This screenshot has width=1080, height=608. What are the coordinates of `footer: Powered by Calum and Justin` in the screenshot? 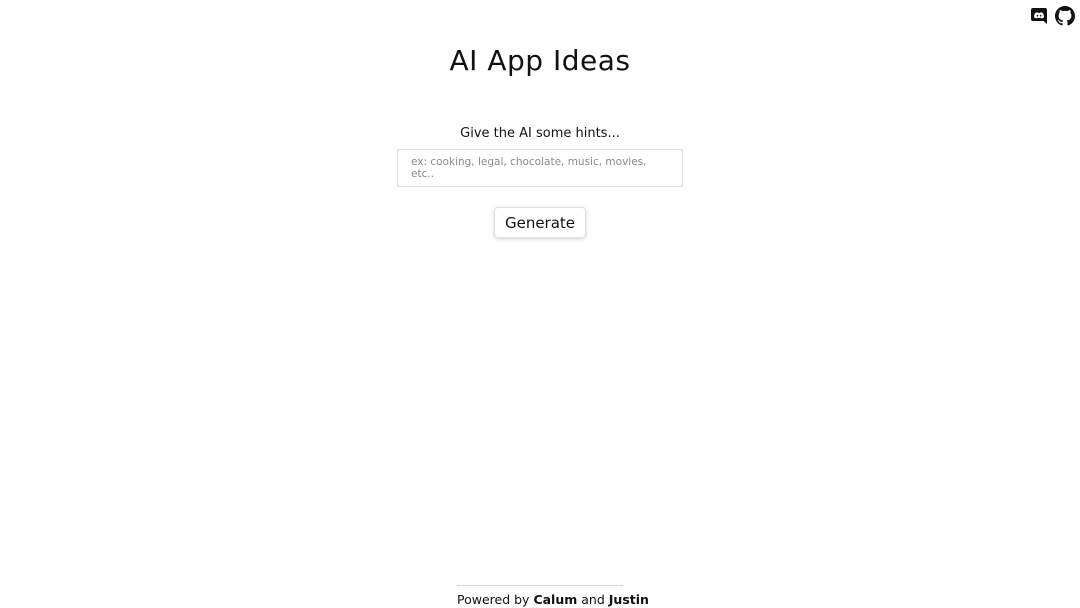 It's located at (553, 596).